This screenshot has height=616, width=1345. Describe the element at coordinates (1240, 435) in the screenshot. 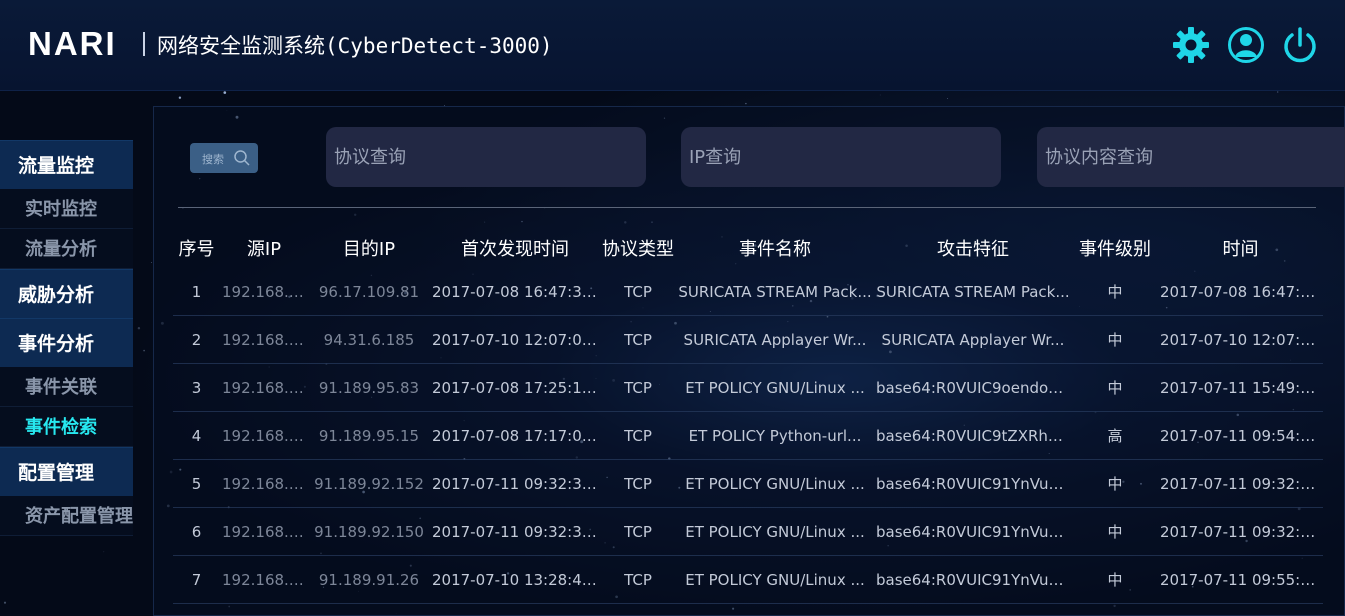

I see `cell-time: 2017-07-11 09:54:27.0` at that location.